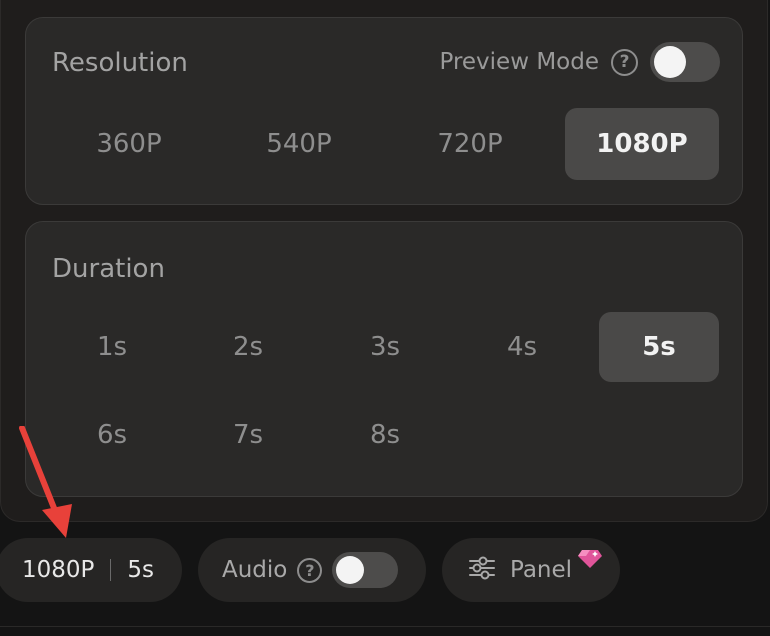 This screenshot has height=636, width=770. Describe the element at coordinates (519, 62) in the screenshot. I see `preview-mode-label: Preview Mode` at that location.